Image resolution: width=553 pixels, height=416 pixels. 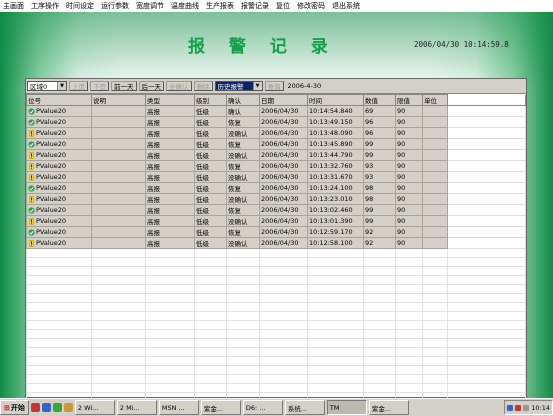 I want to click on next-page-button: 下页, so click(x=99, y=86).